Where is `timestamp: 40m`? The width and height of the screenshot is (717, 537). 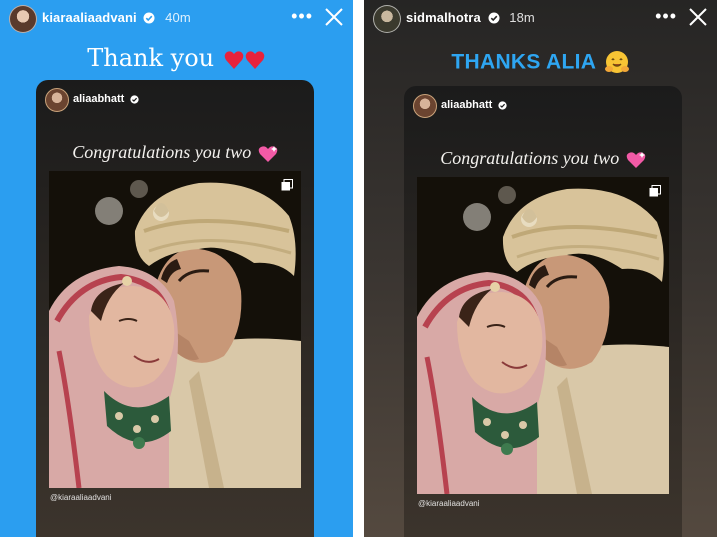 timestamp: 40m is located at coordinates (178, 17).